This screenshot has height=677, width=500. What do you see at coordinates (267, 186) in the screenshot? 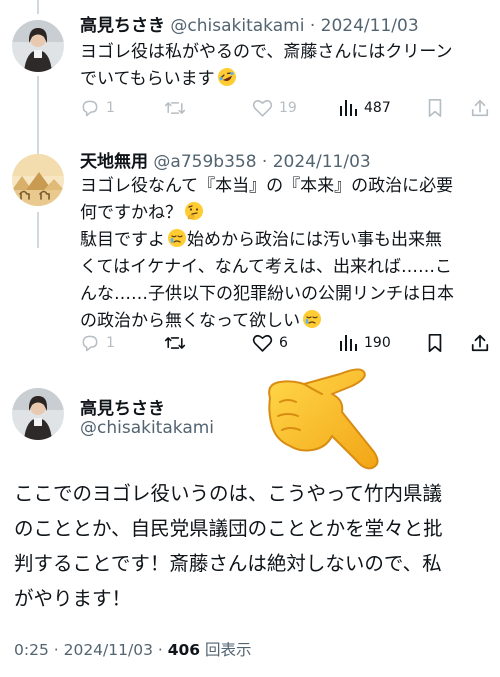
I see `text-line: ヨゴレ役なんて『本当』の『本来』の政治に必要` at bounding box center [267, 186].